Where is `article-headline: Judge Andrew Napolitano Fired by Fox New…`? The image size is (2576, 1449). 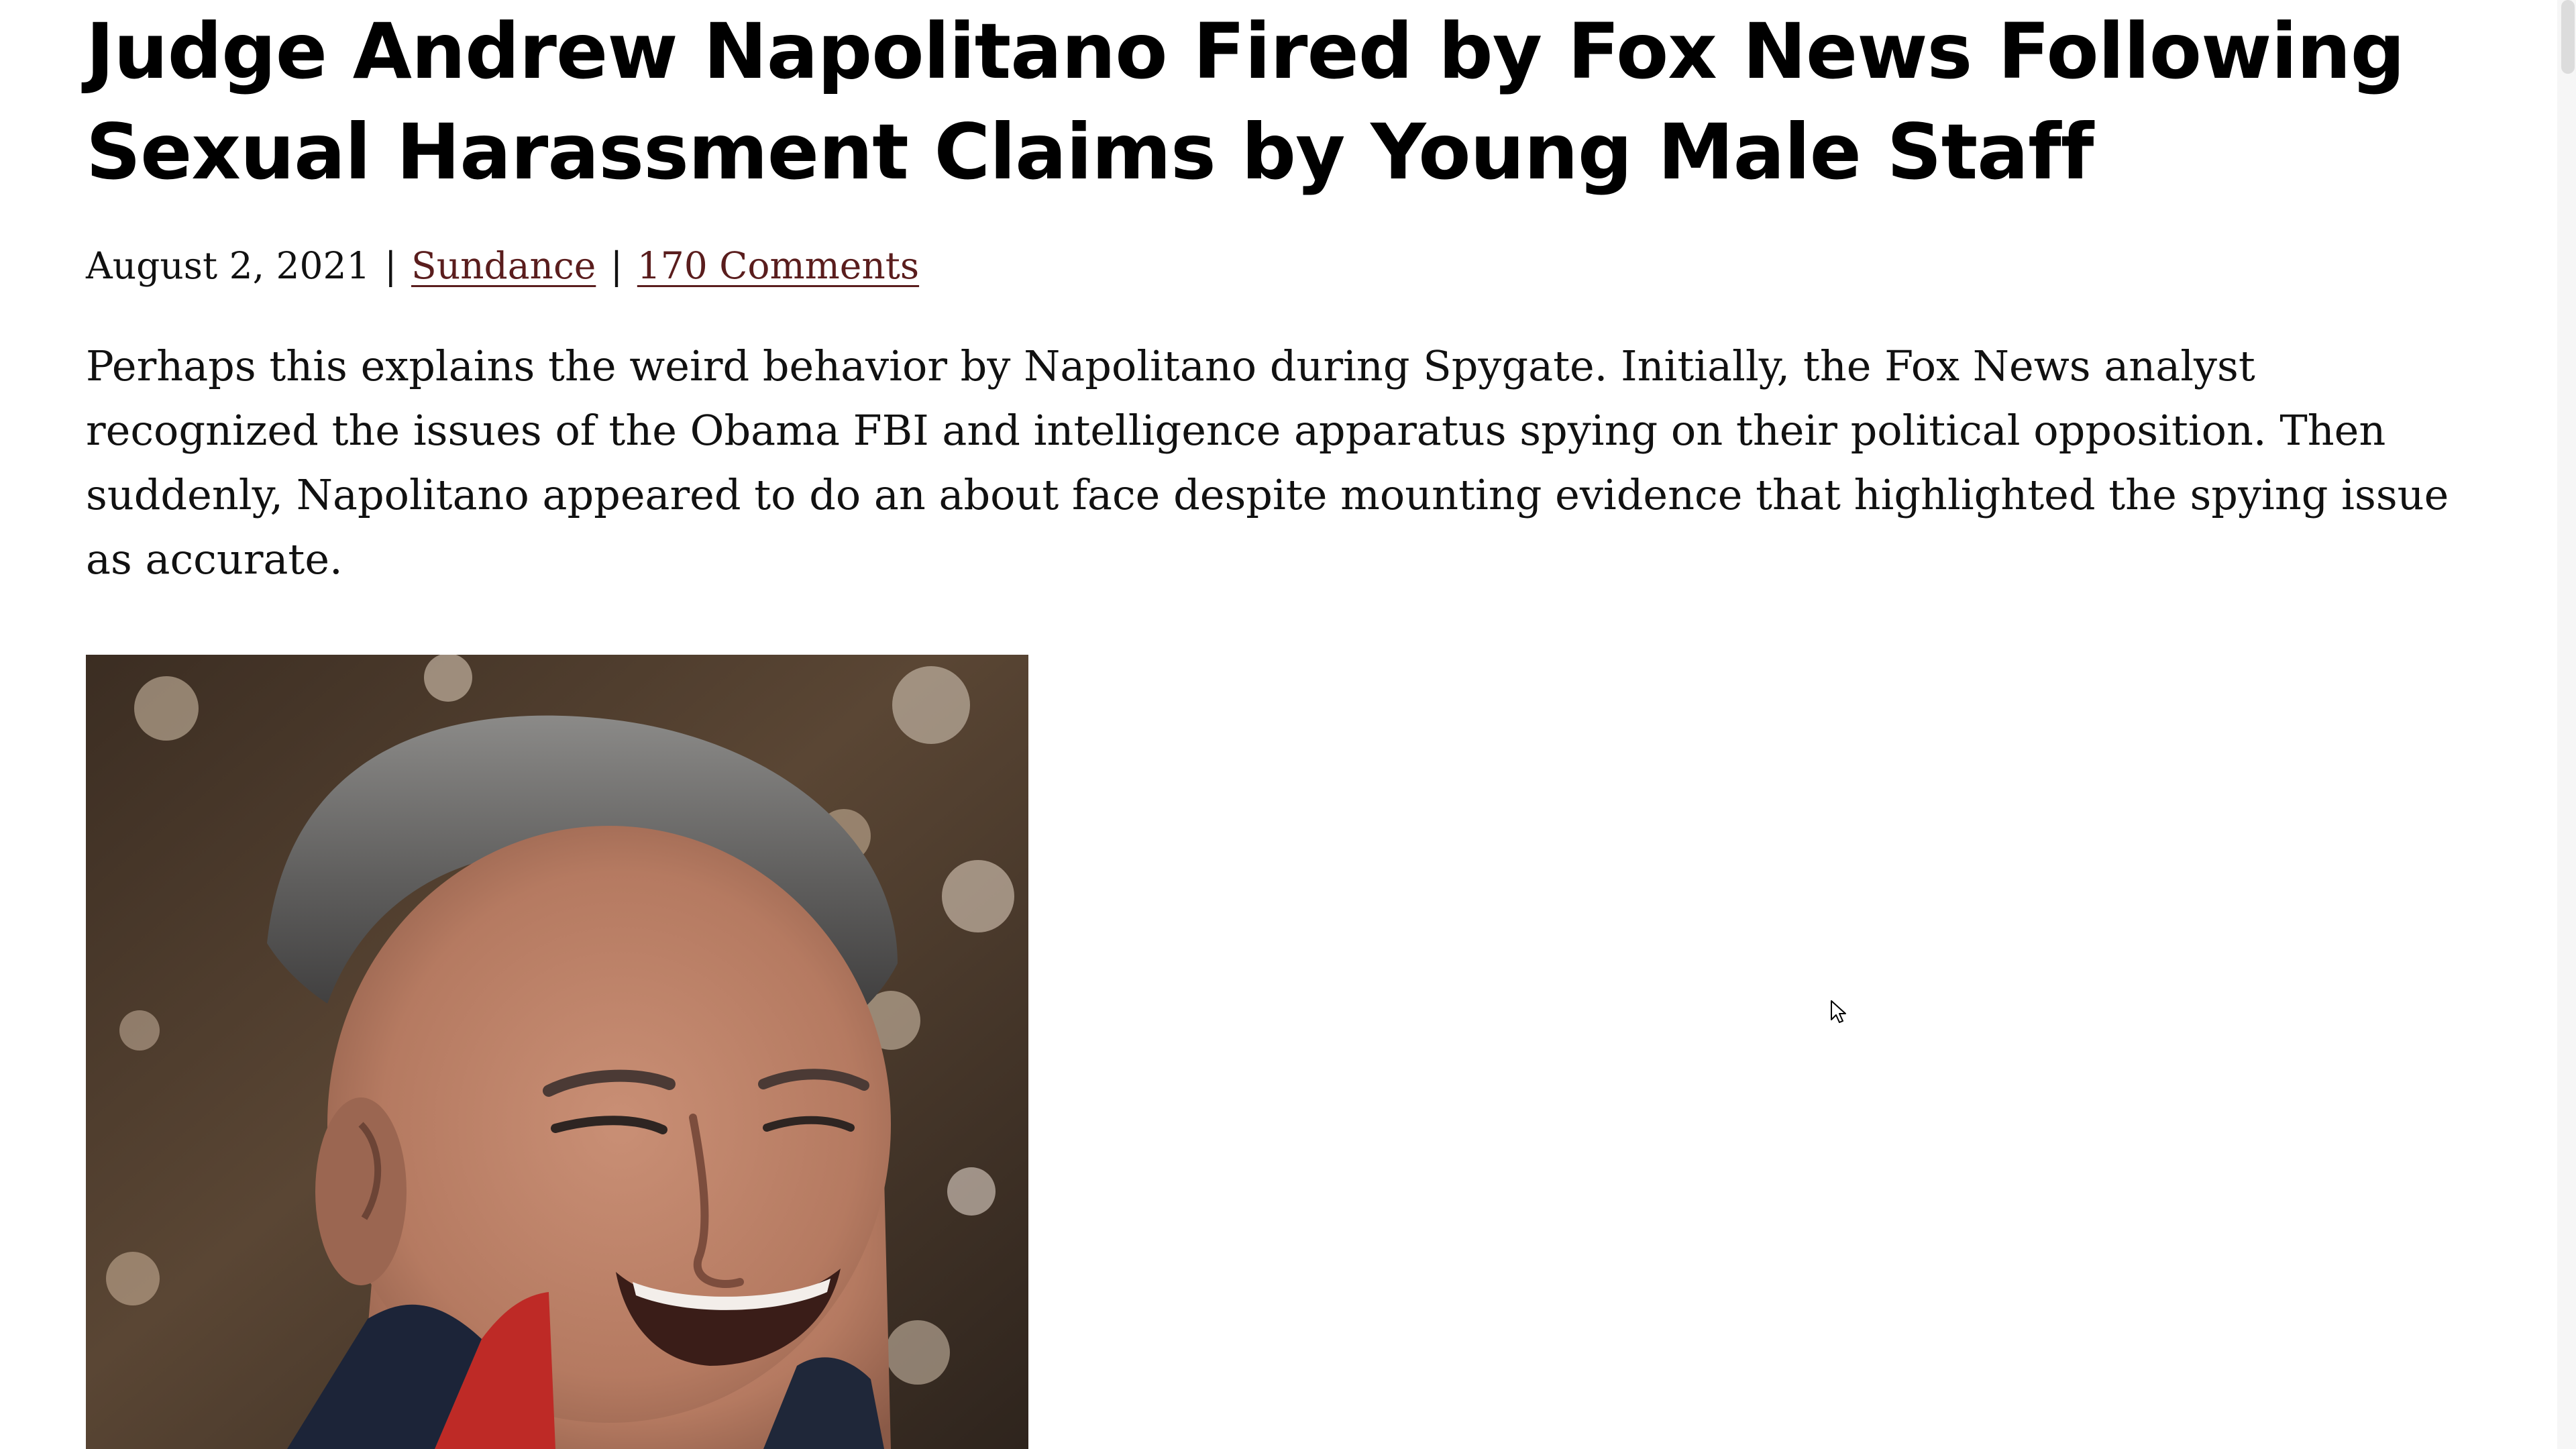 article-headline: Judge Andrew Napolitano Fired by Fox New… is located at coordinates (1245, 102).